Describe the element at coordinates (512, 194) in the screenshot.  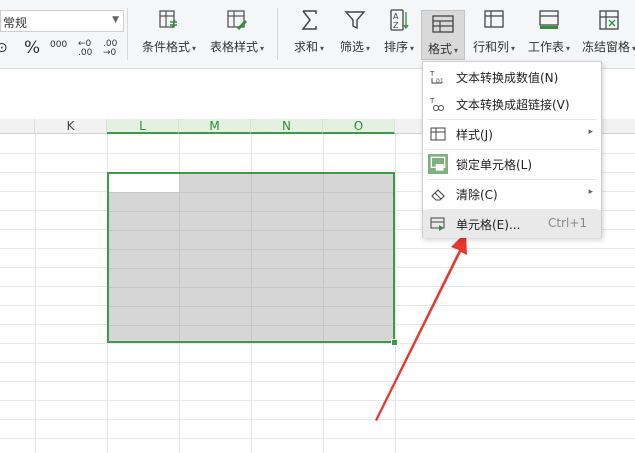
I see `menu-item-clear: 清除(C) ▸` at that location.